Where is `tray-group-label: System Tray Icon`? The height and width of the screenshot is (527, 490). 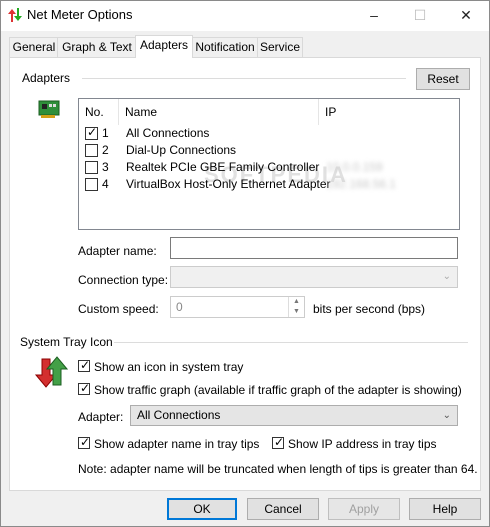 tray-group-label: System Tray Icon is located at coordinates (66, 342).